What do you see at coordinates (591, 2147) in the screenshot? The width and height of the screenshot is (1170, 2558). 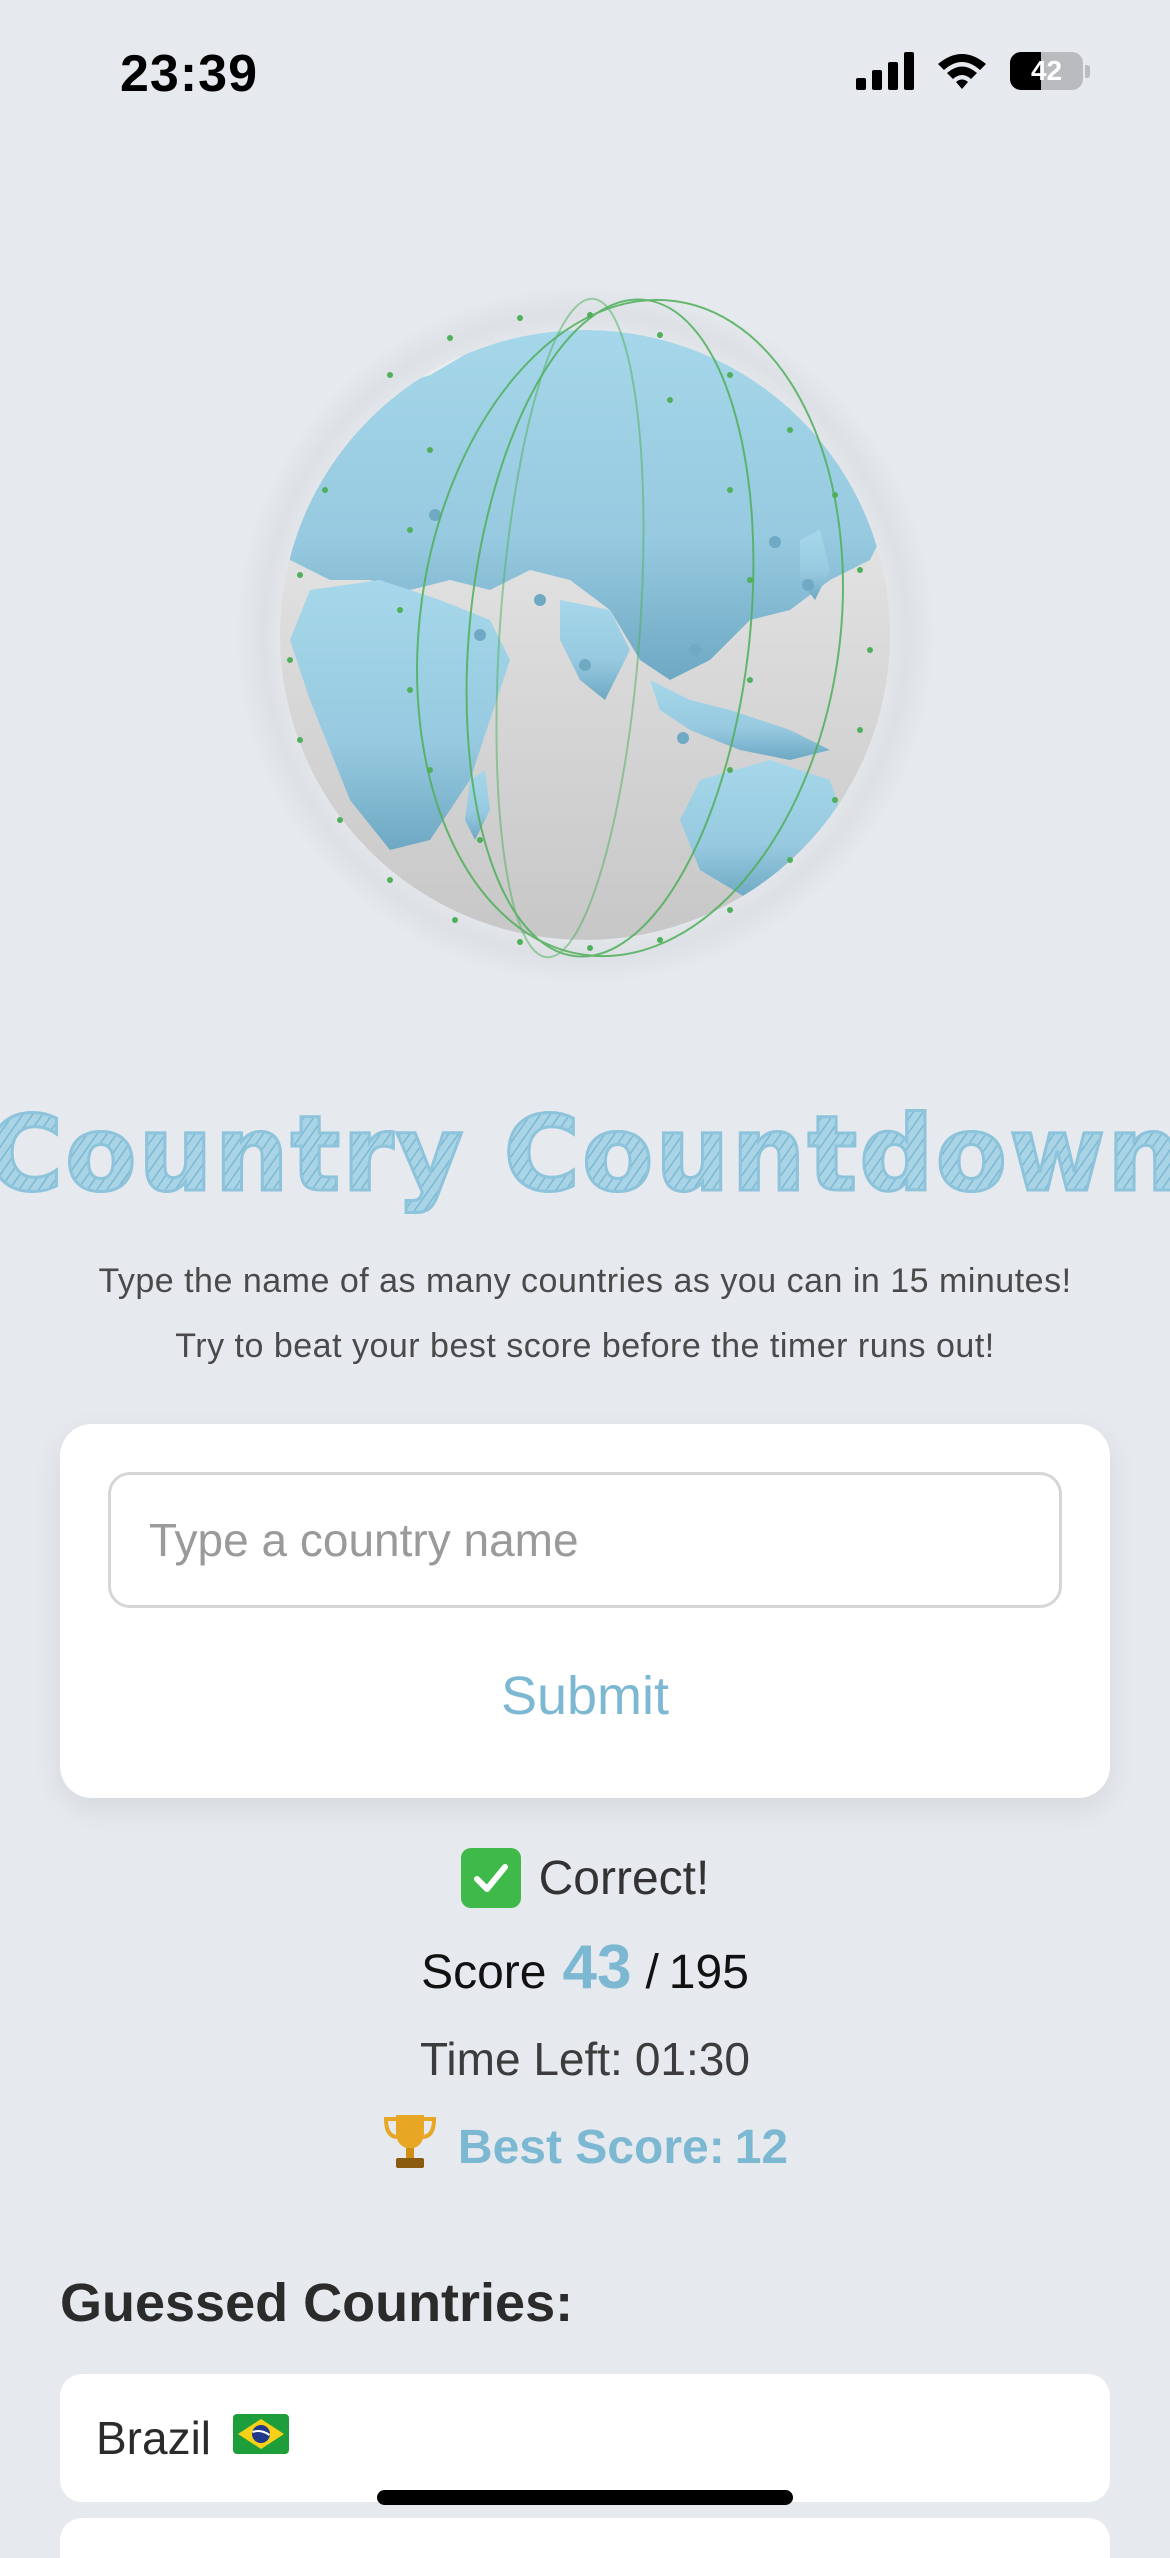 I see `best-score-label: Best Score:` at bounding box center [591, 2147].